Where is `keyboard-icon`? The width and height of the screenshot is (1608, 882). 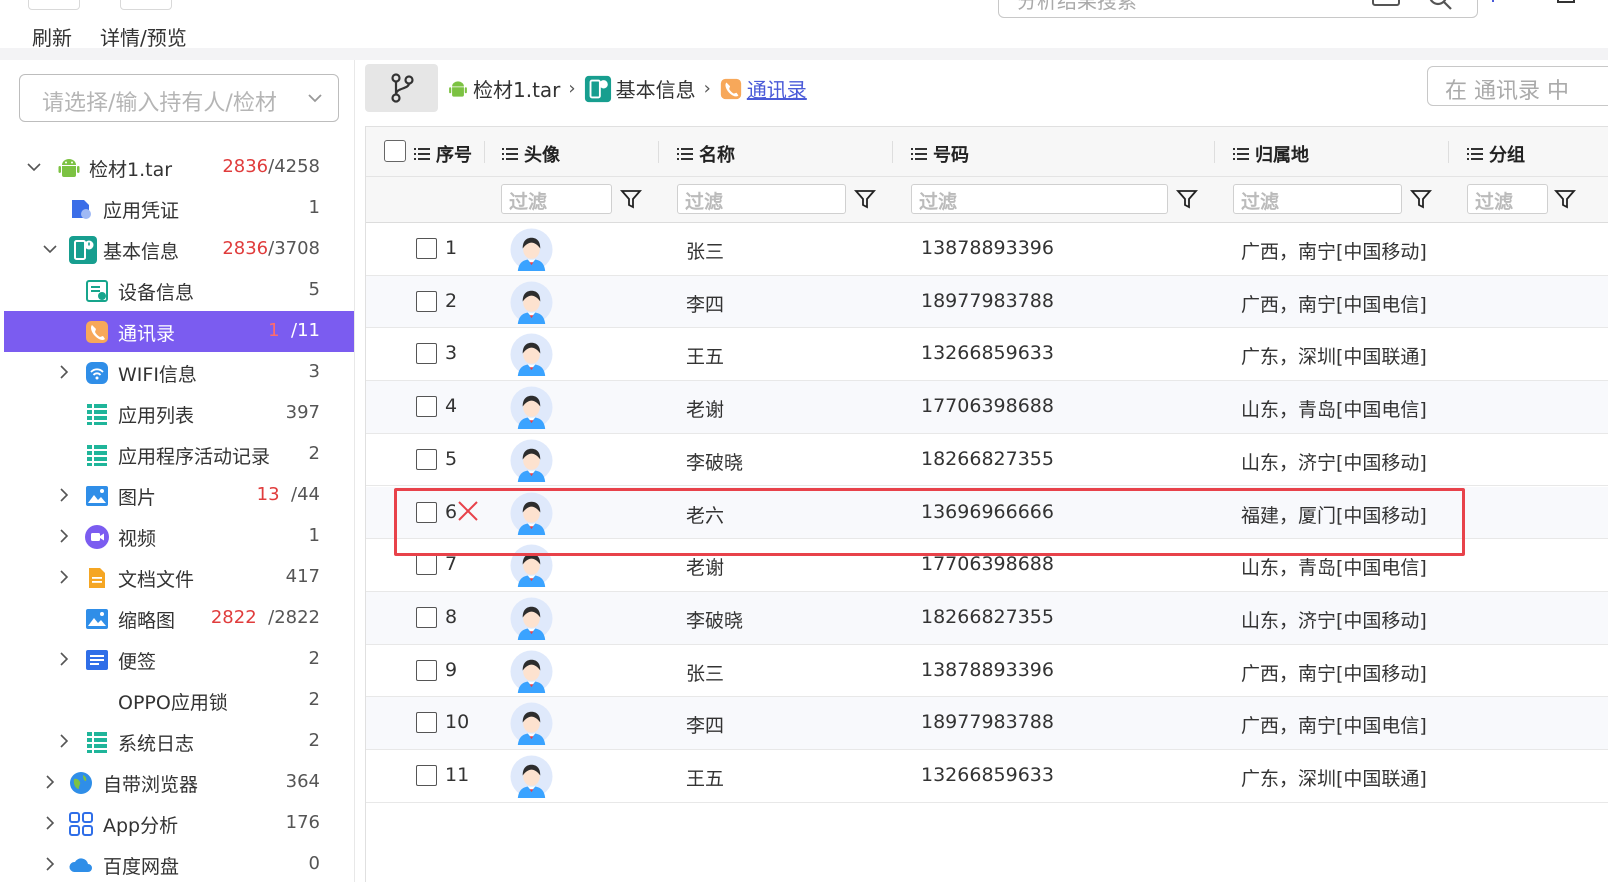
keyboard-icon is located at coordinates (1386, 4).